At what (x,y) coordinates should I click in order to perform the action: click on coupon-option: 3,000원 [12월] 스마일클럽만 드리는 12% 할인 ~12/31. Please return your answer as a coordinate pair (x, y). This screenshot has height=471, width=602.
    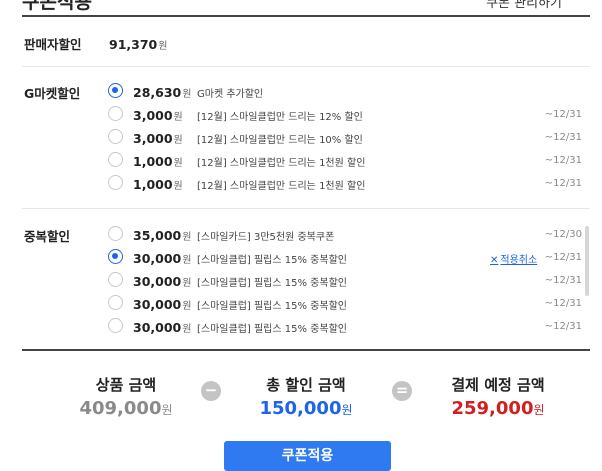
    Looking at the image, I should click on (301, 115).